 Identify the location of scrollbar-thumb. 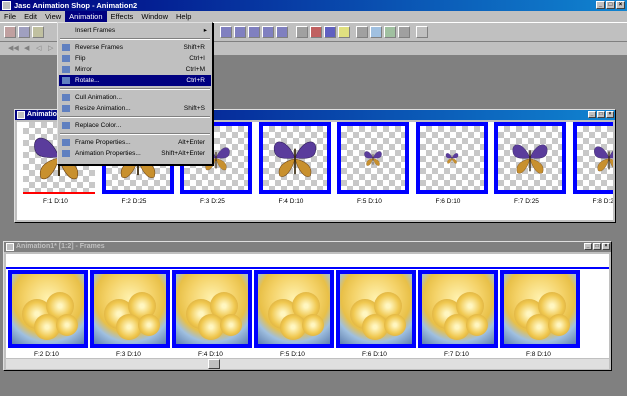
(214, 364).